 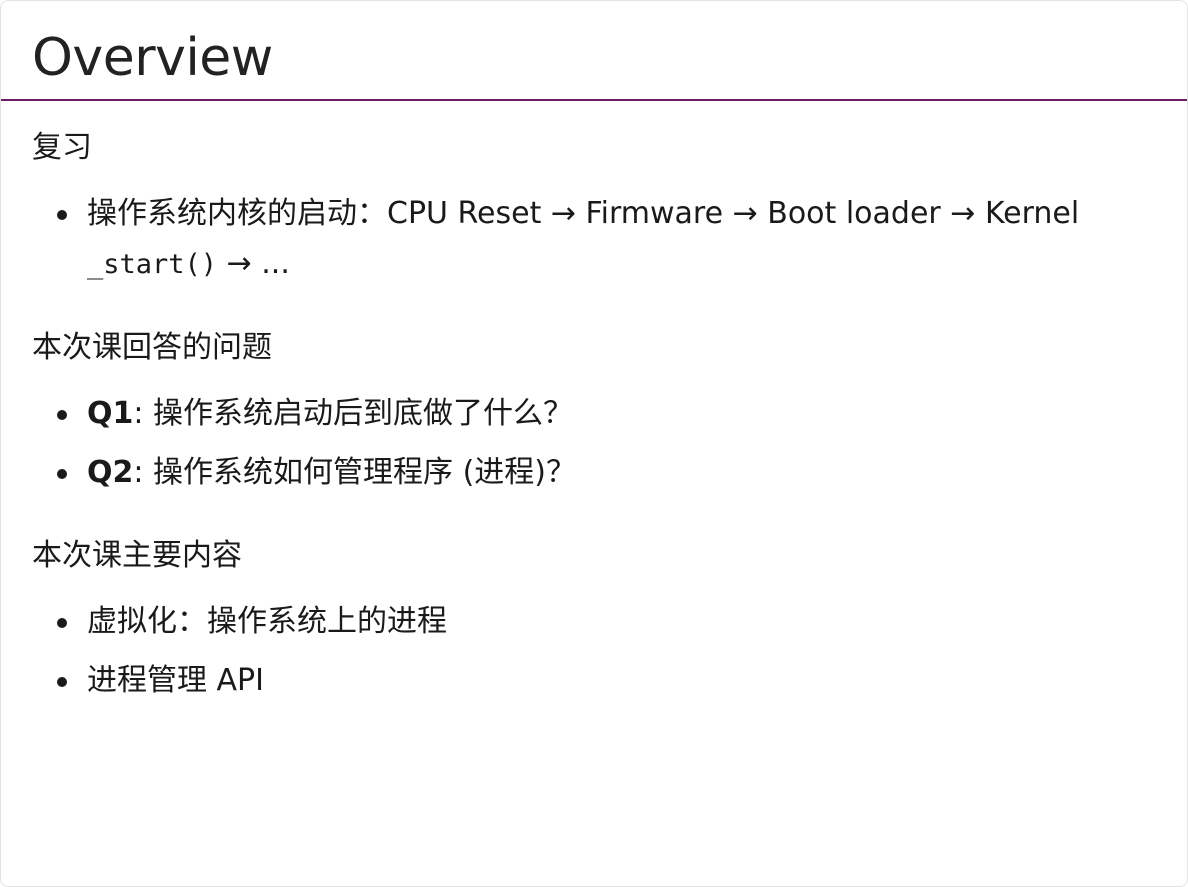 What do you see at coordinates (594, 51) in the screenshot?
I see `slide-header: Overview` at bounding box center [594, 51].